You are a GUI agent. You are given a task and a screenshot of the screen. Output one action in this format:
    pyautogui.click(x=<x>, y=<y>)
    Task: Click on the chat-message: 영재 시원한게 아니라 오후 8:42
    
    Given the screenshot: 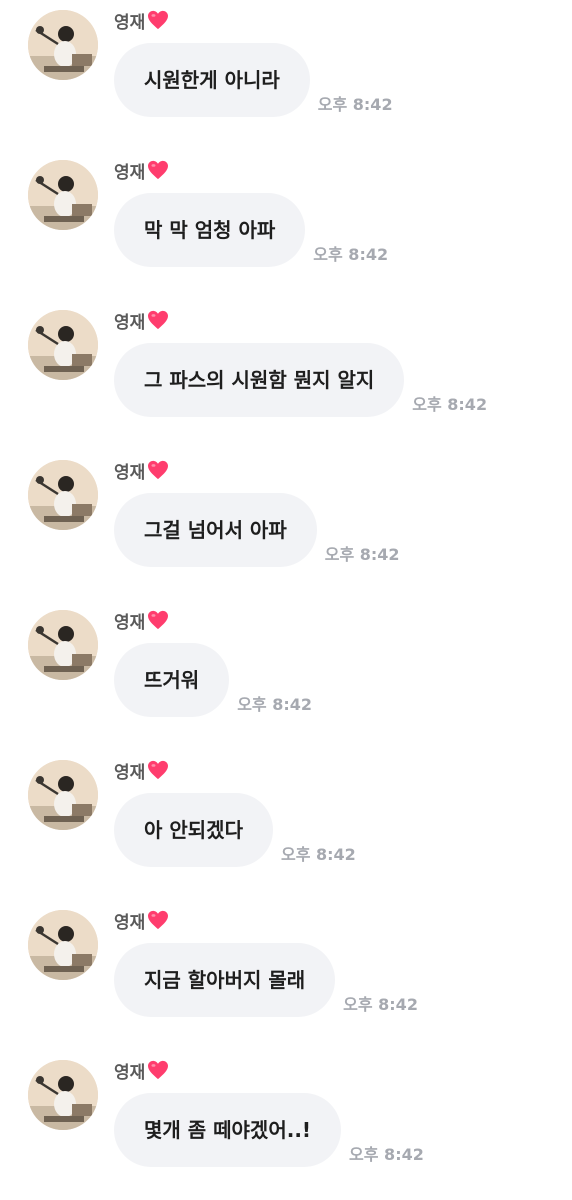 What is the action you would take?
    pyautogui.click(x=286, y=75)
    